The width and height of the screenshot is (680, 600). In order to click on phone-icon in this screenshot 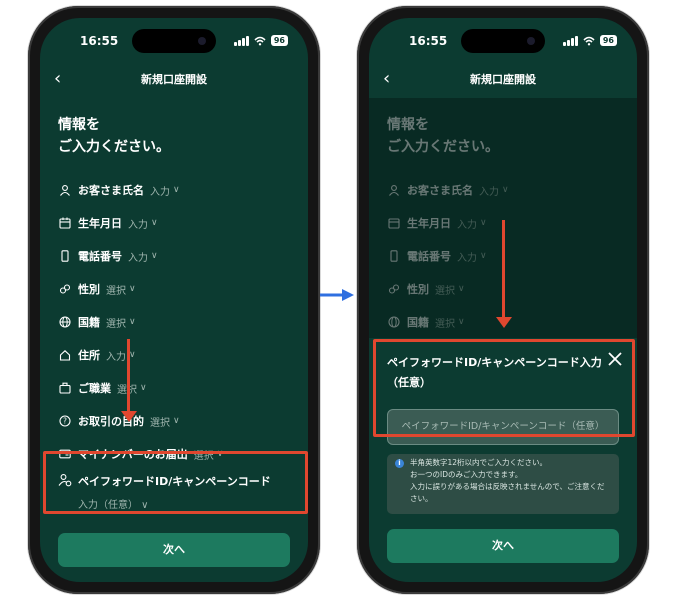, I will do `click(65, 256)`.